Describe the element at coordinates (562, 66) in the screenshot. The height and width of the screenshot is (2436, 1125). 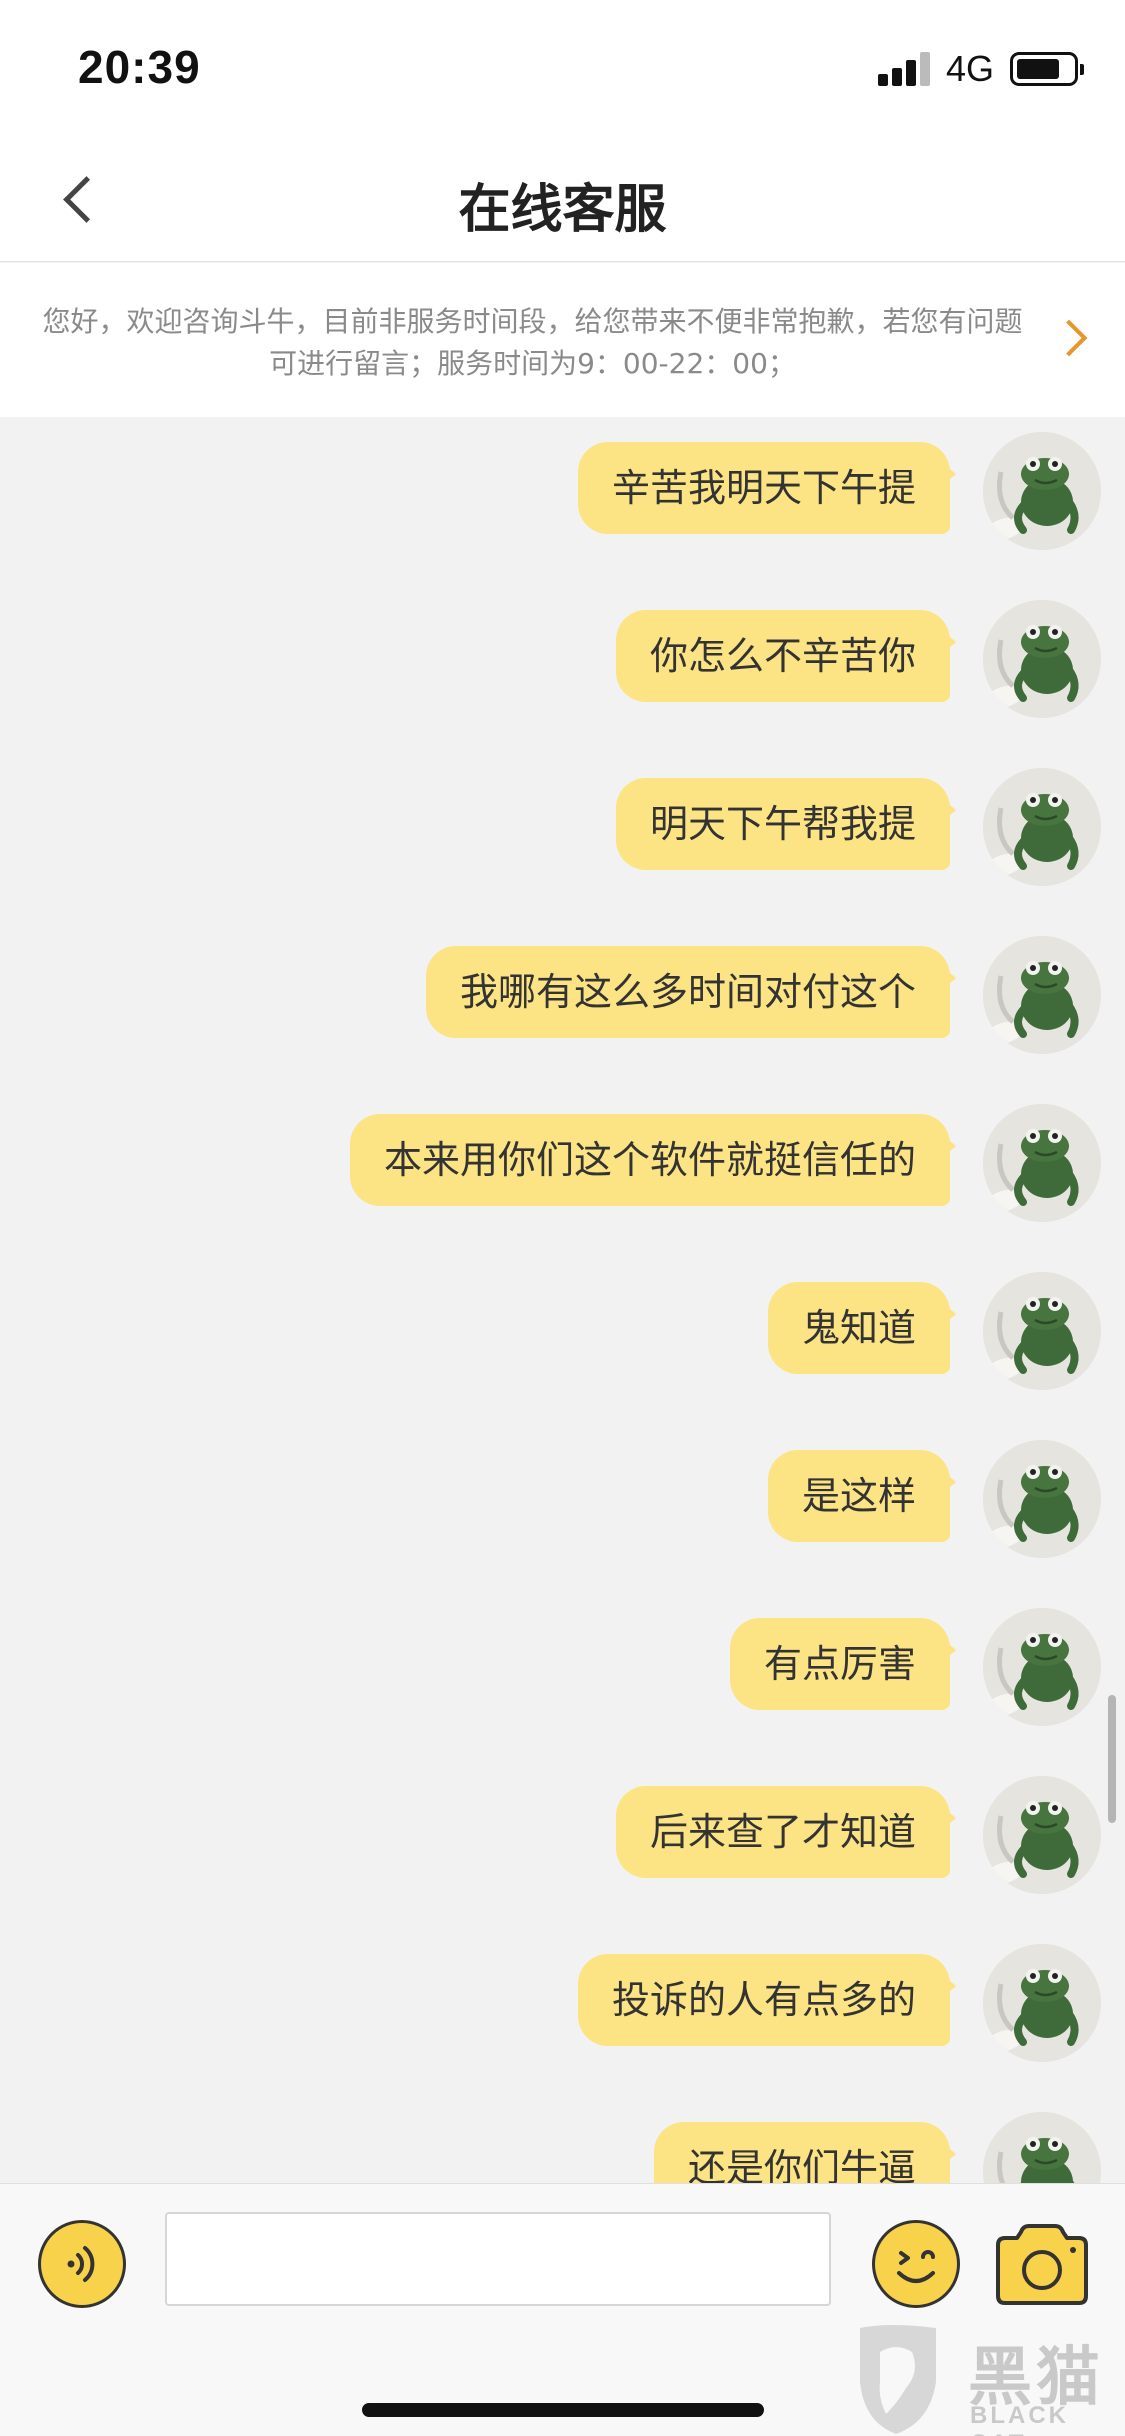
I see `status-bar: 20:39 4G` at that location.